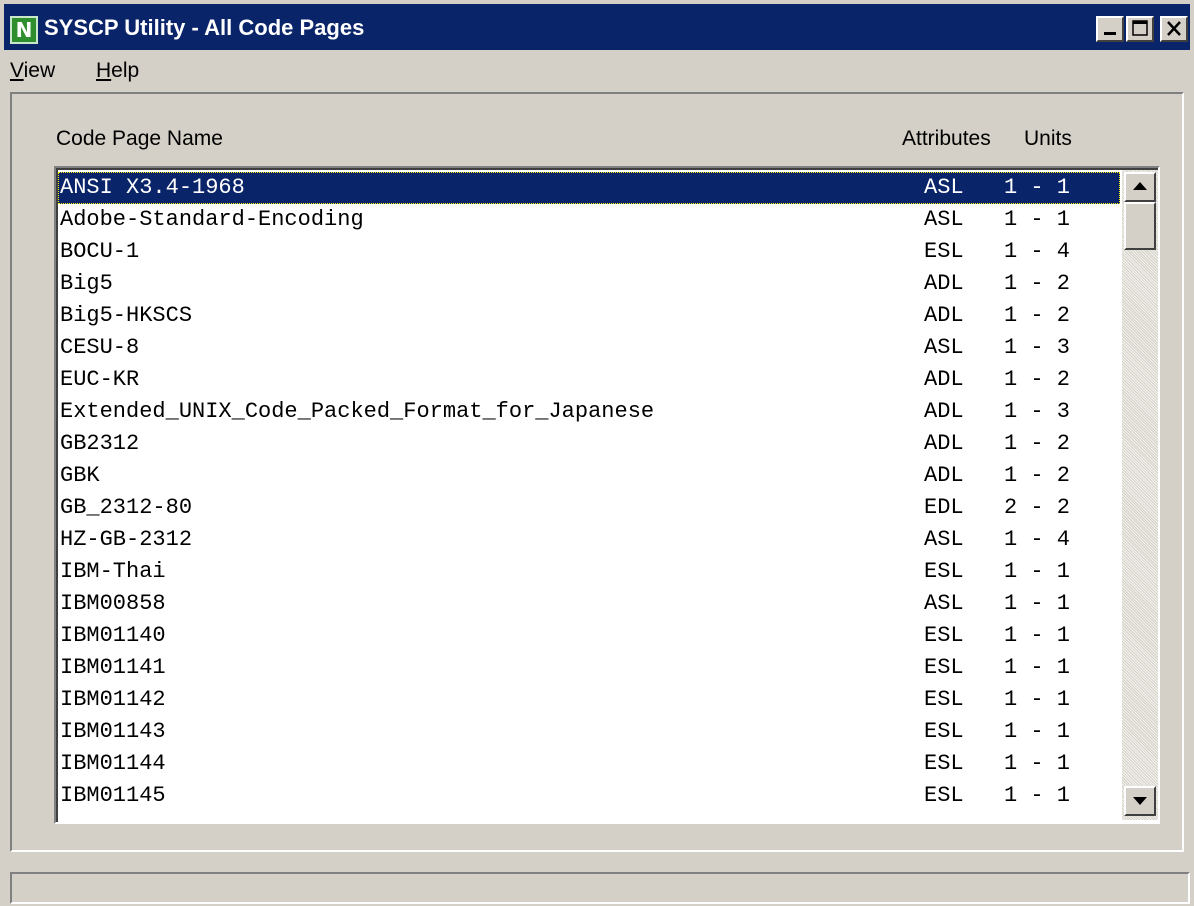 The image size is (1194, 906). Describe the element at coordinates (113, 699) in the screenshot. I see `code-page-name: IBM01142` at that location.